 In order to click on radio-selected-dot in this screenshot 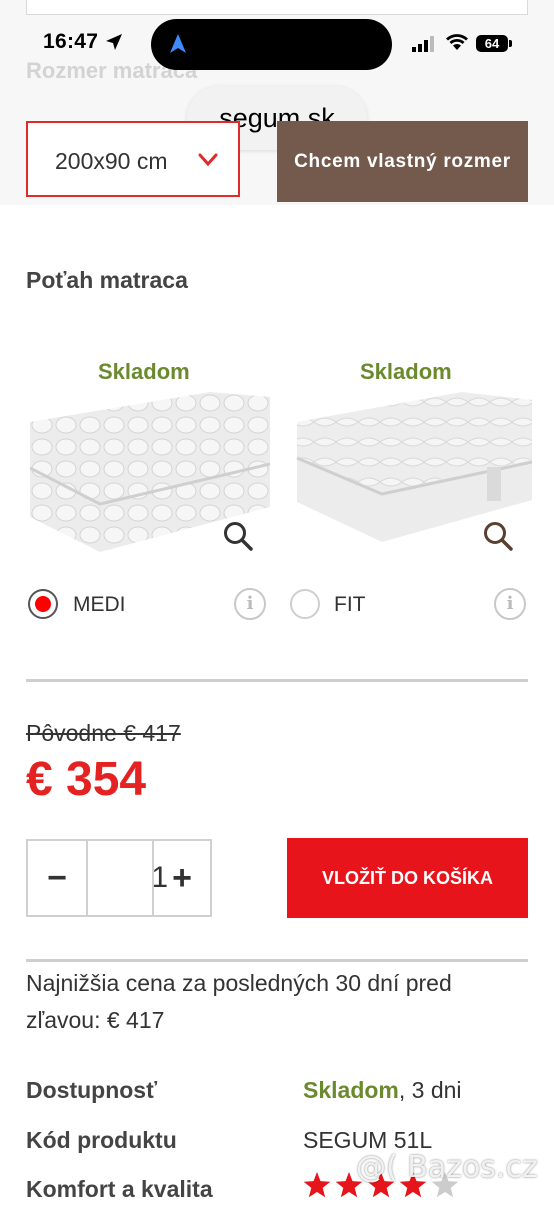, I will do `click(43, 604)`.